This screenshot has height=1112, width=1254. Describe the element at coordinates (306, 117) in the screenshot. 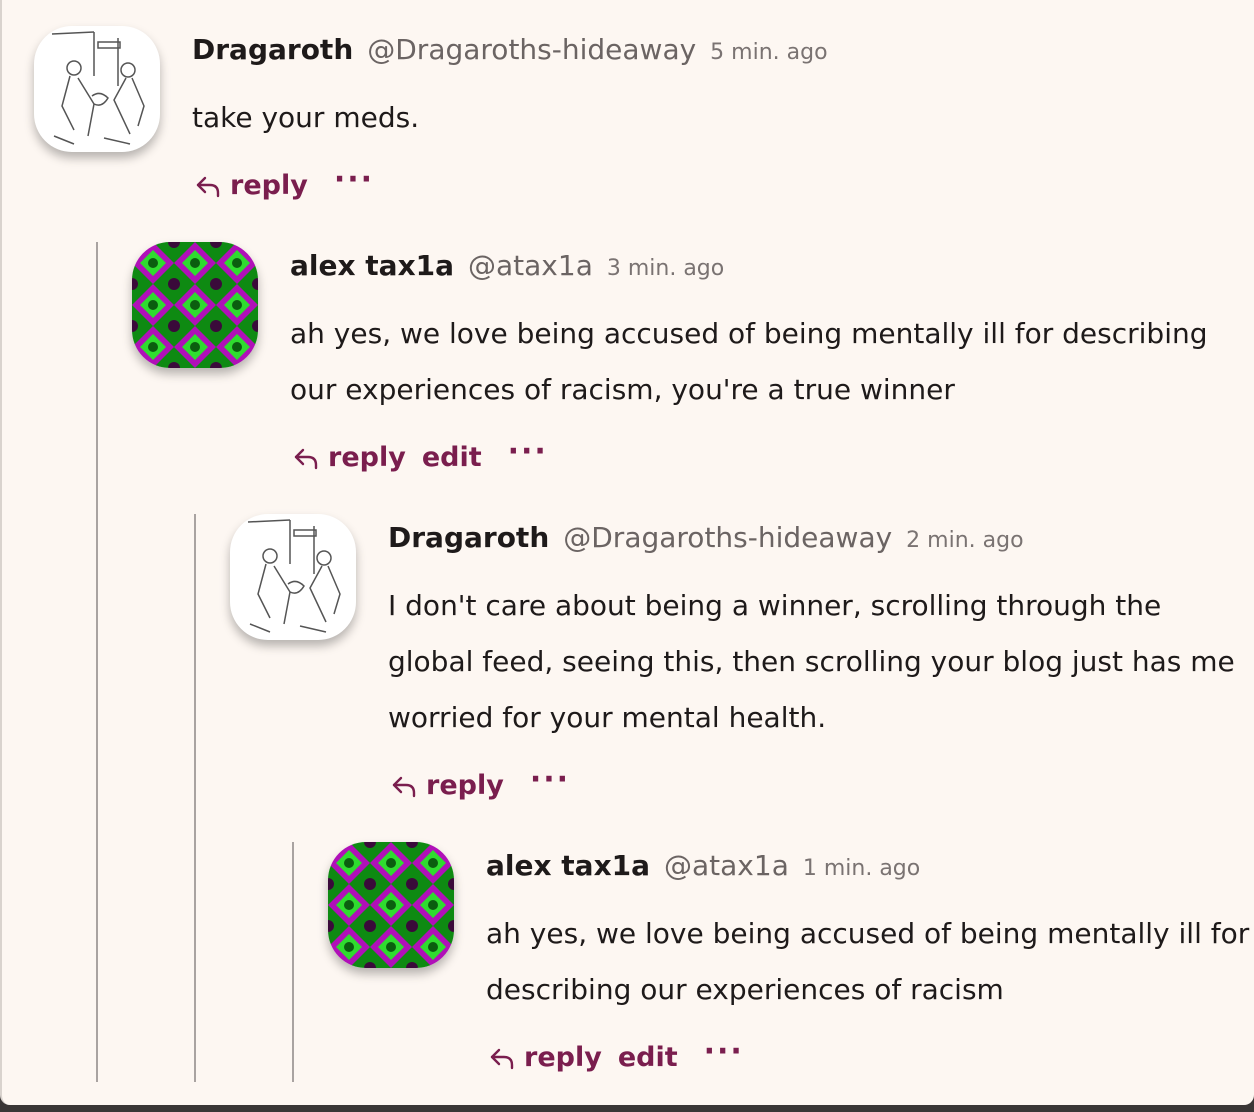

I see `comment-text: take your meds.` at that location.